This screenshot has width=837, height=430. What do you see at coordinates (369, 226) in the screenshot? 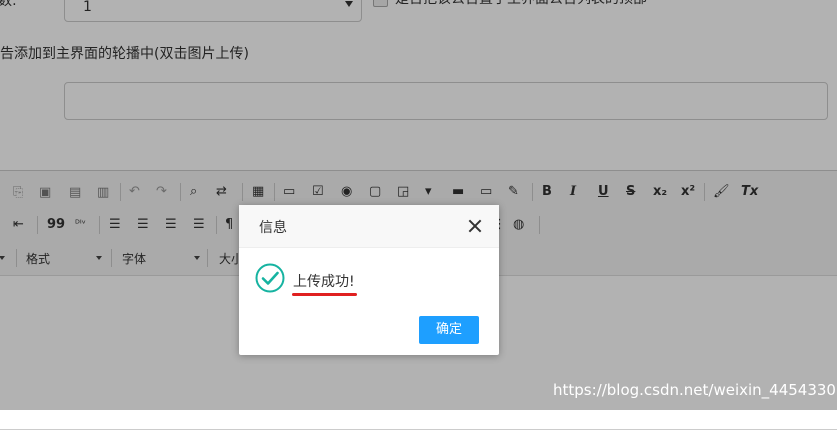
I see `dialog-header: 信息` at bounding box center [369, 226].